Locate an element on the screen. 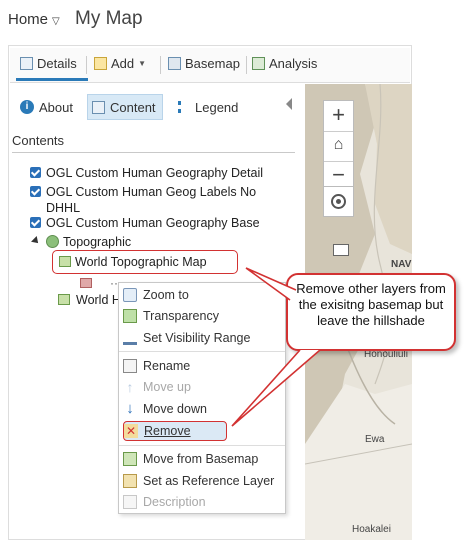  callout-pointers is located at coordinates (276, 347).